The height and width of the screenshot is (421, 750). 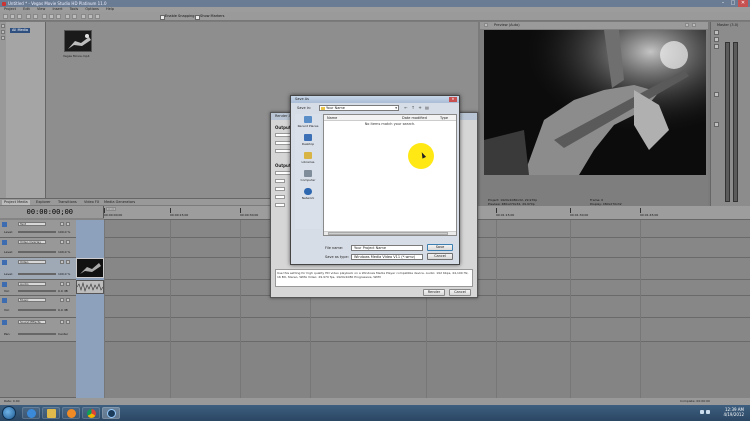 What do you see at coordinates (83, 16) in the screenshot?
I see `properties-icon` at bounding box center [83, 16].